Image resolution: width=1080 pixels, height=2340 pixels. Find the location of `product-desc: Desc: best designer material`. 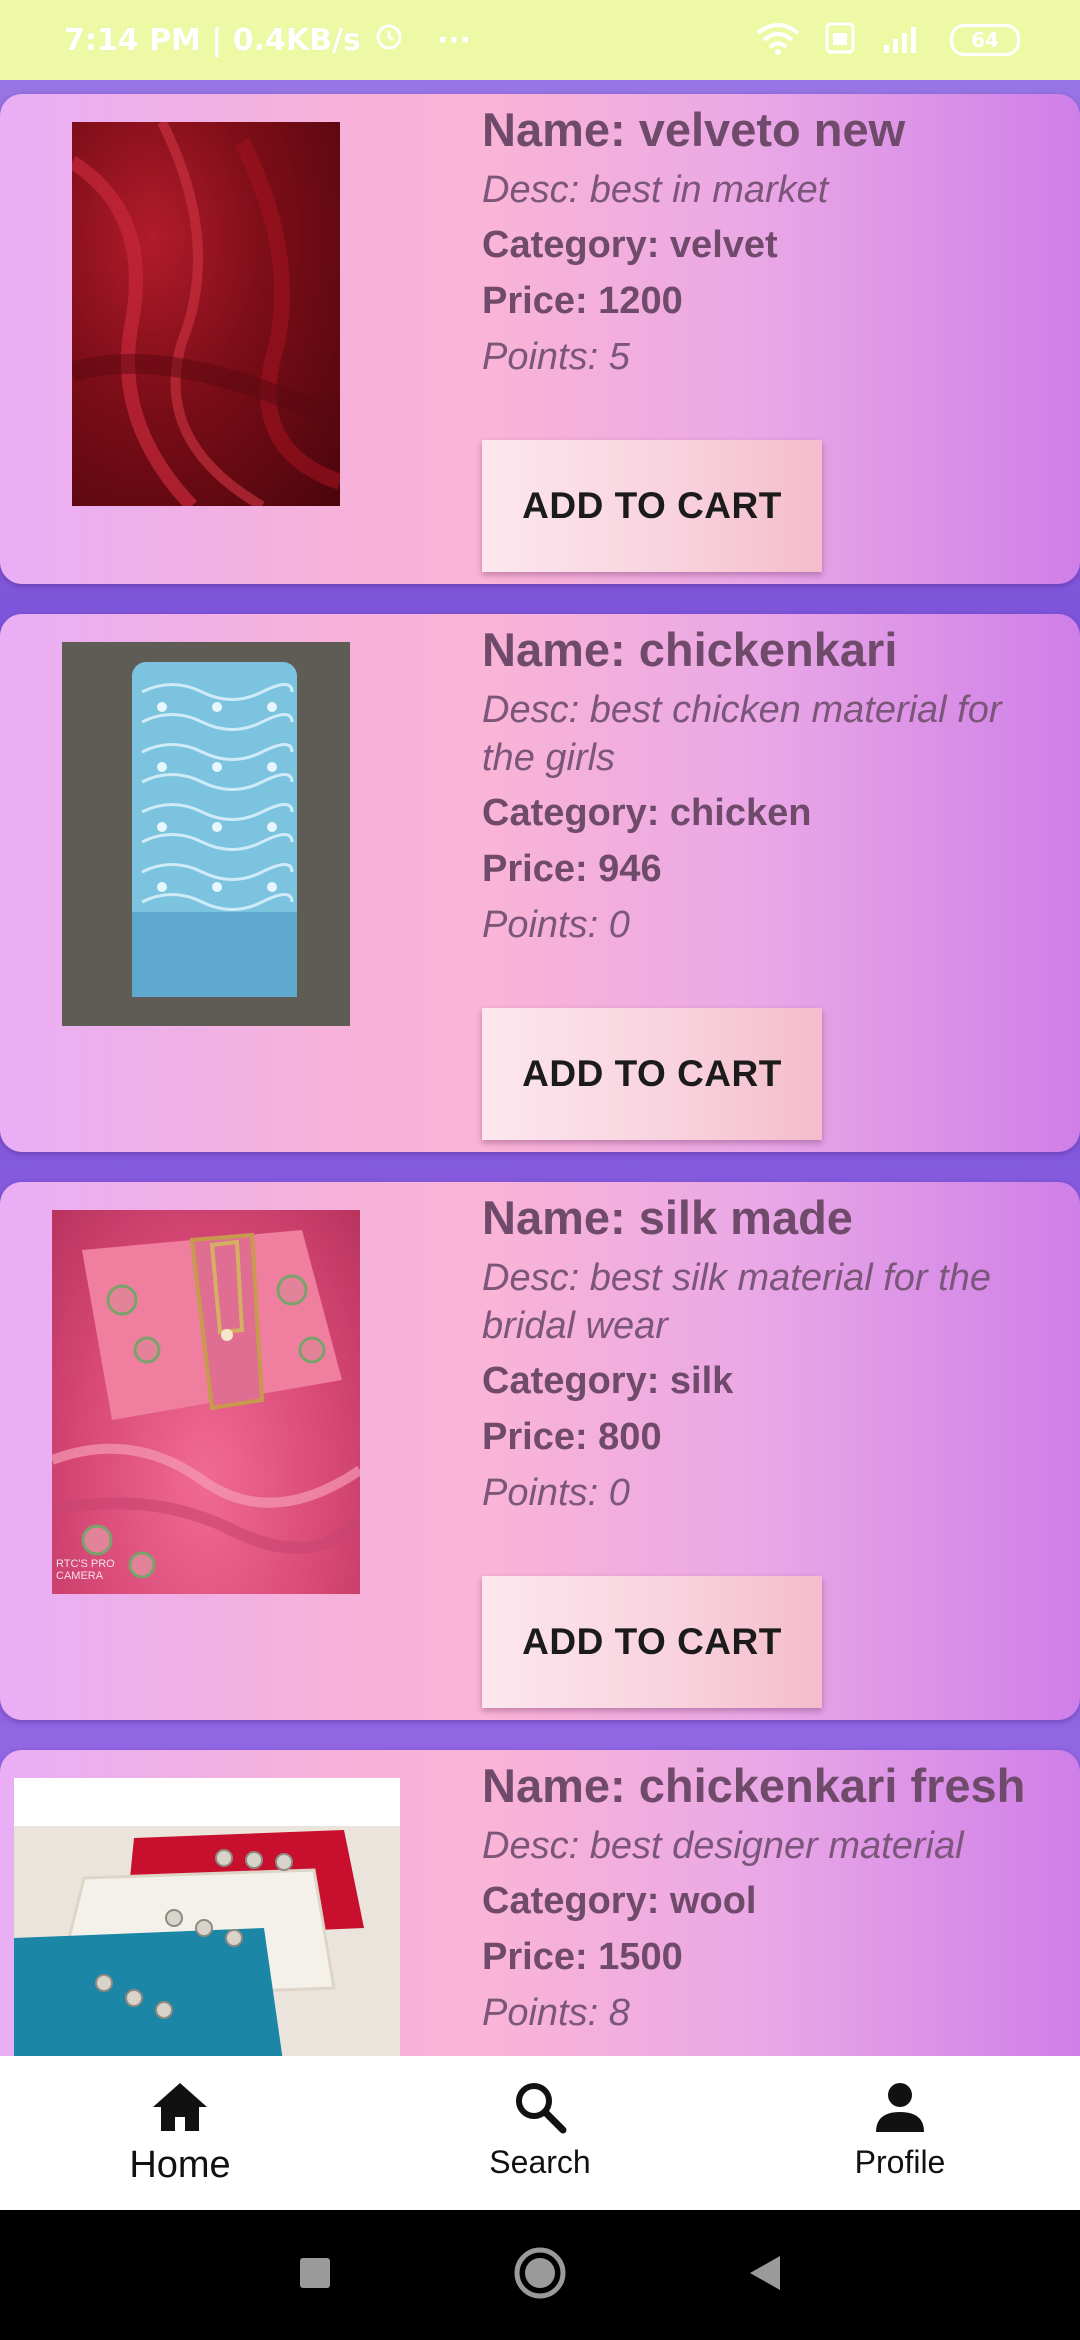

product-desc: Desc: best designer material is located at coordinates (723, 1846).